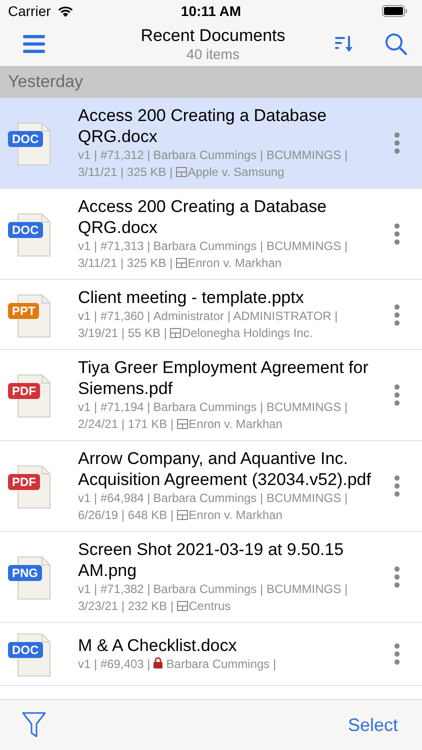 Image resolution: width=422 pixels, height=750 pixels. I want to click on document-title: Client meeting - template.pptx, so click(191, 297).